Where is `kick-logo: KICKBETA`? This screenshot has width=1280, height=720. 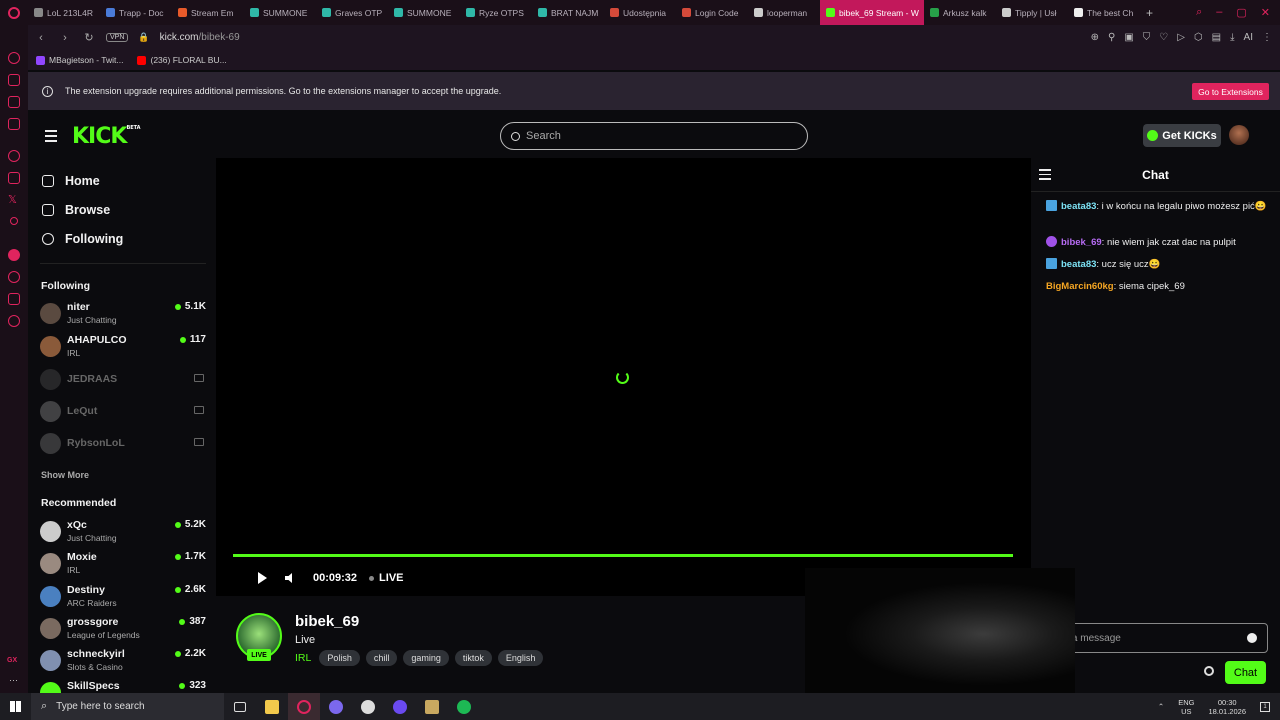 kick-logo: KICKBETA is located at coordinates (106, 136).